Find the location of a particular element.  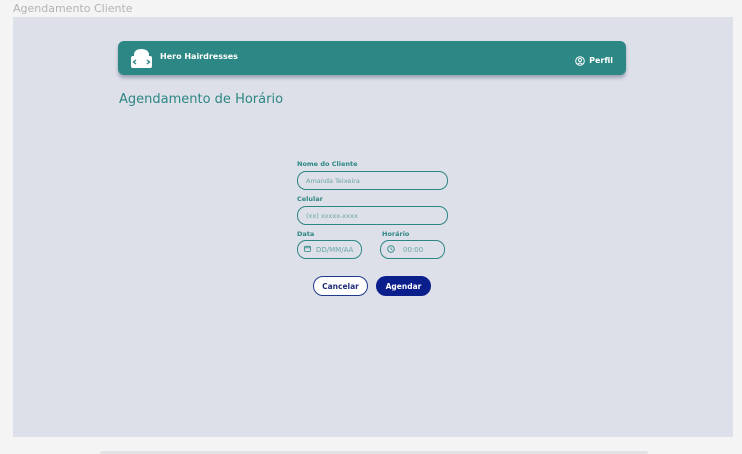

brand-name: Hero Hairdresses is located at coordinates (199, 56).